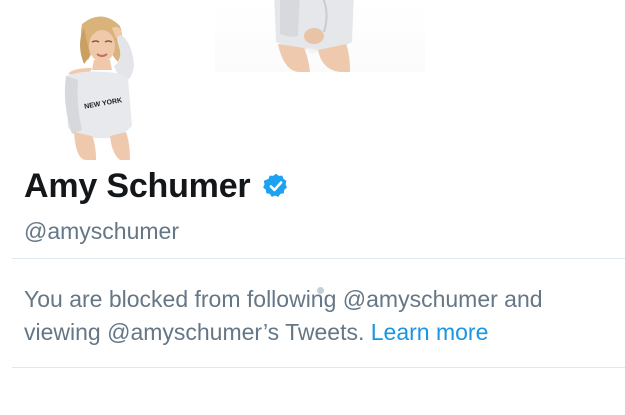 This screenshot has width=625, height=415. Describe the element at coordinates (99, 88) in the screenshot. I see `avatar-photo: NEW YORK` at that location.